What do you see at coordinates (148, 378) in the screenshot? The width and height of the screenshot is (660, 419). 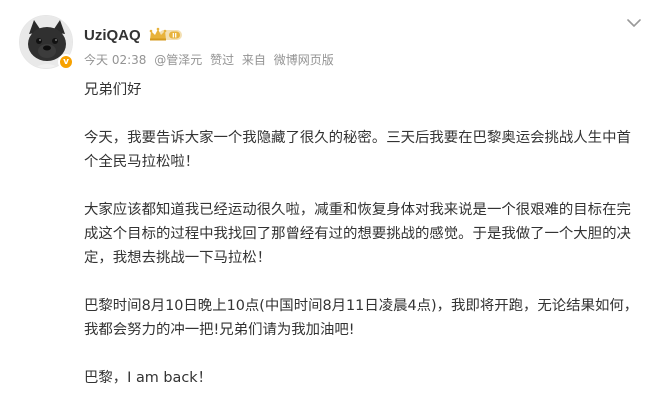 I see `post-paragraph: 巴黎，I am back！` at bounding box center [148, 378].